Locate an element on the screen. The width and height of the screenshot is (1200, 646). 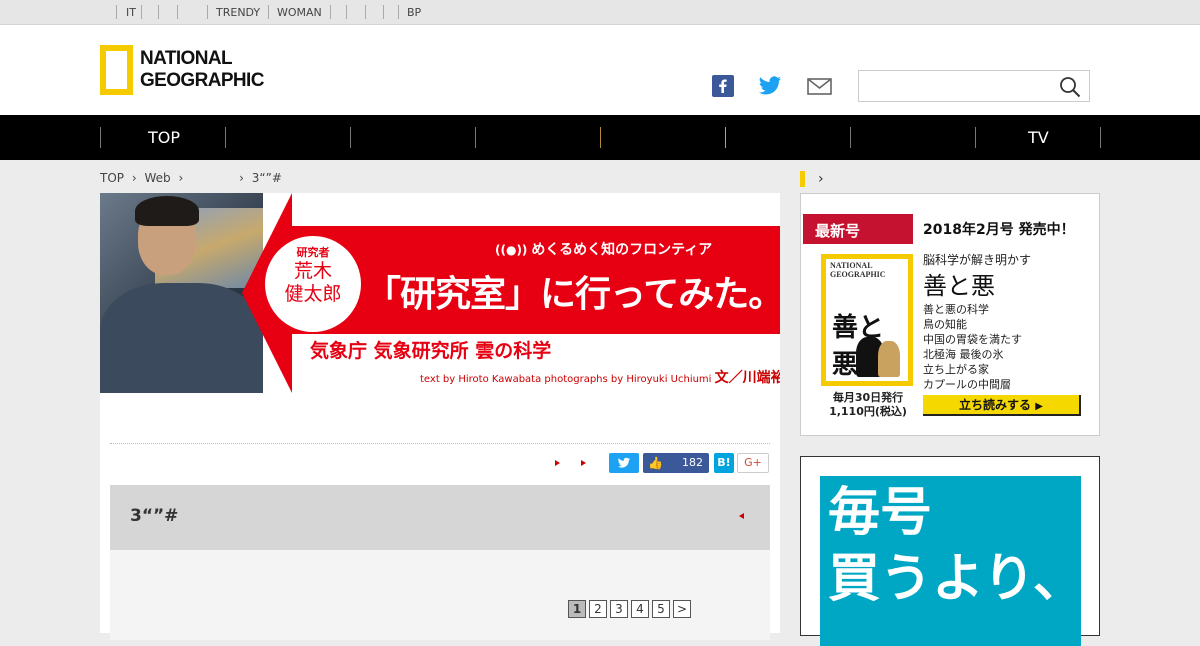
release-notice: 2018年2月号 発売中！ is located at coordinates (999, 230).